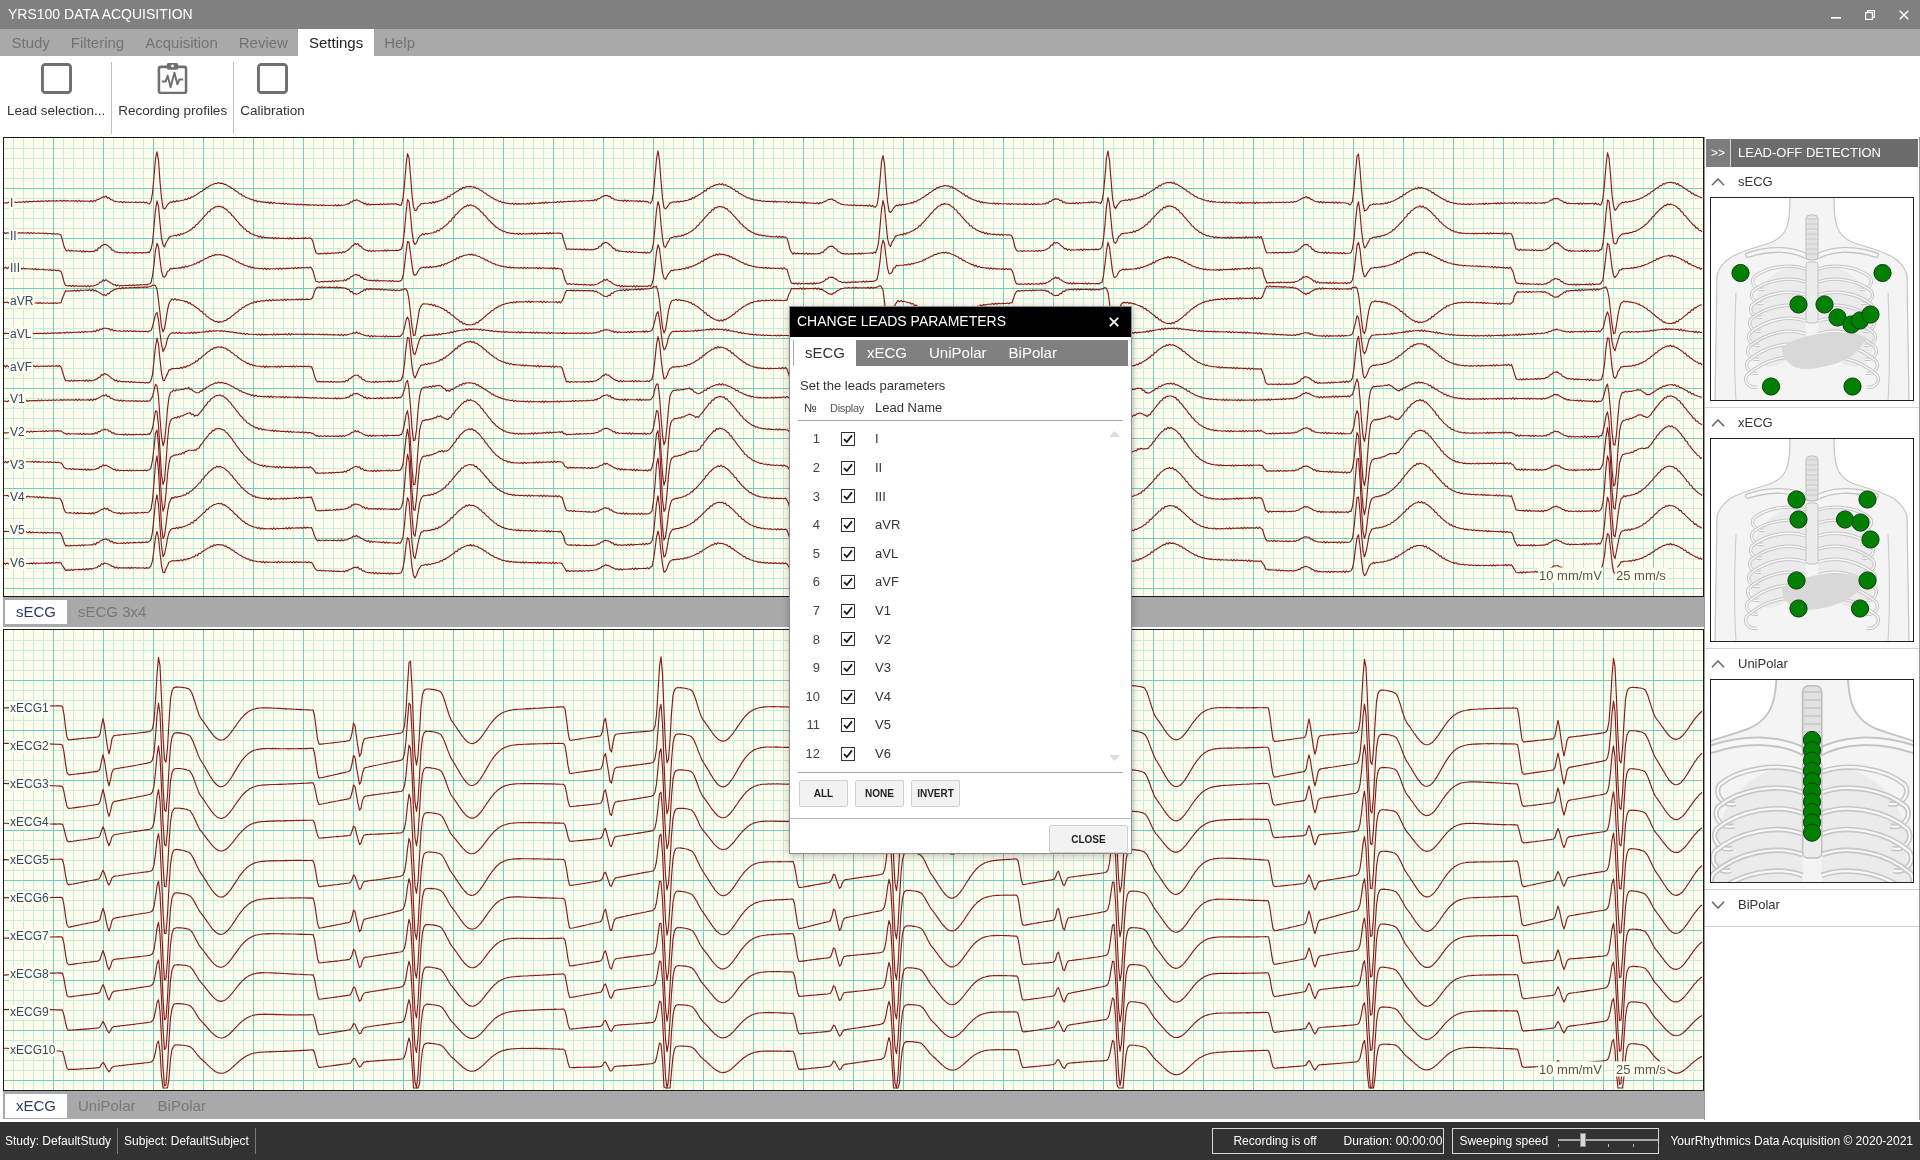 Image resolution: width=1920 pixels, height=1160 pixels. Describe the element at coordinates (1742, 905) in the screenshot. I see `section-toggle: BiPolar` at that location.